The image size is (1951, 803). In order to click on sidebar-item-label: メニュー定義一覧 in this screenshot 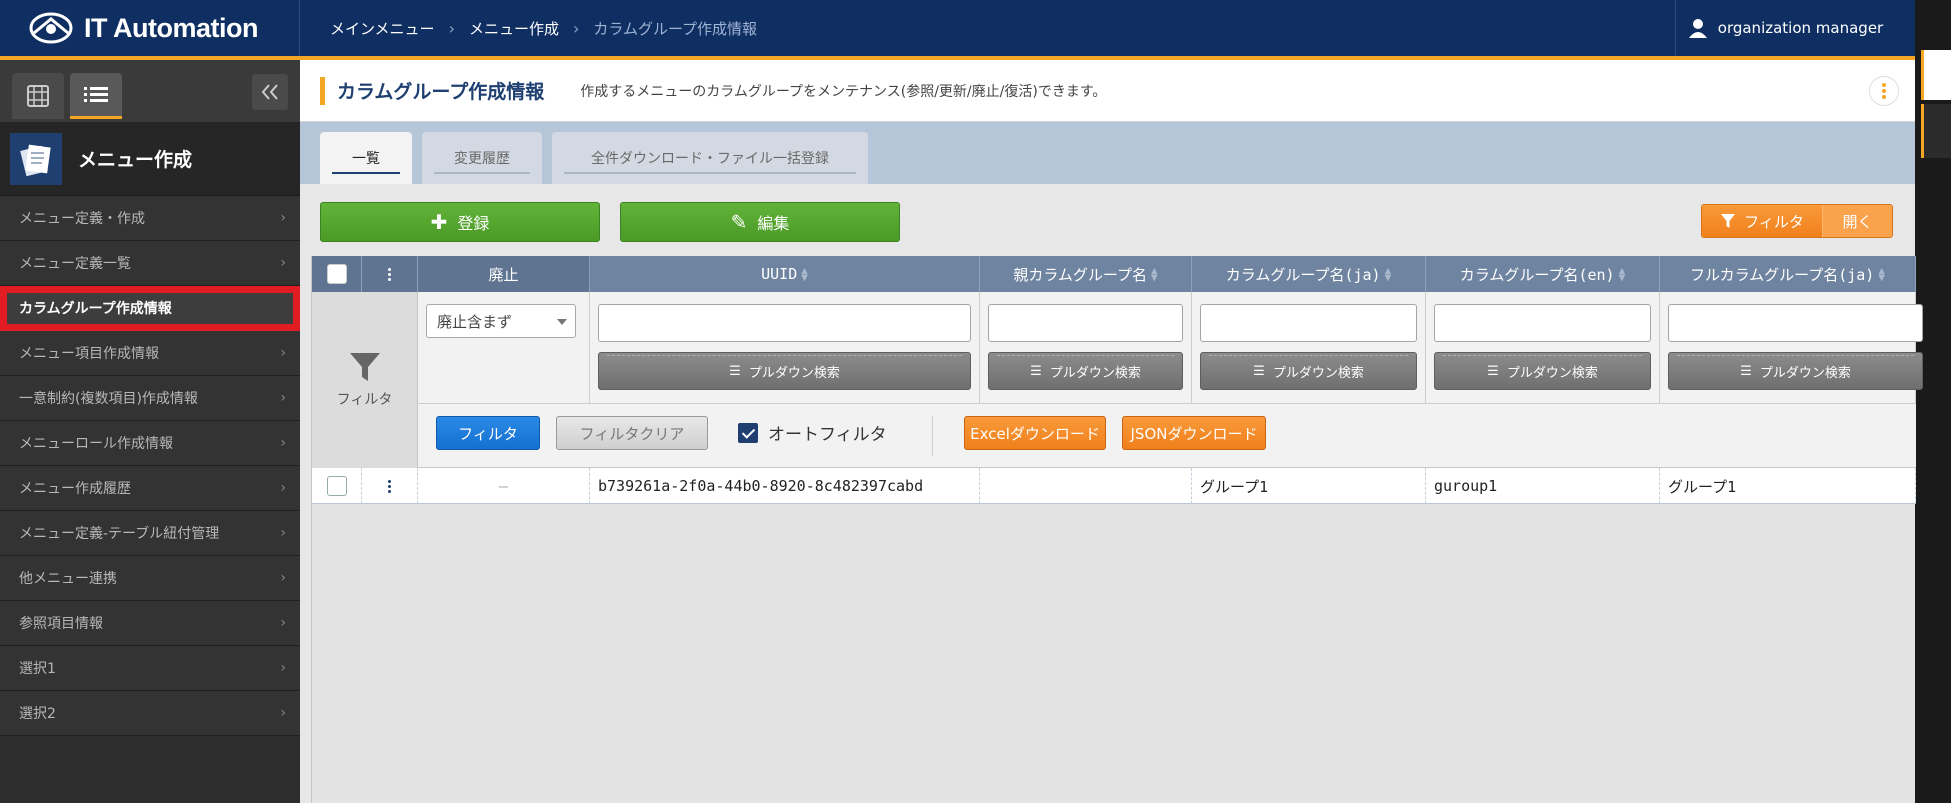, I will do `click(75, 264)`.